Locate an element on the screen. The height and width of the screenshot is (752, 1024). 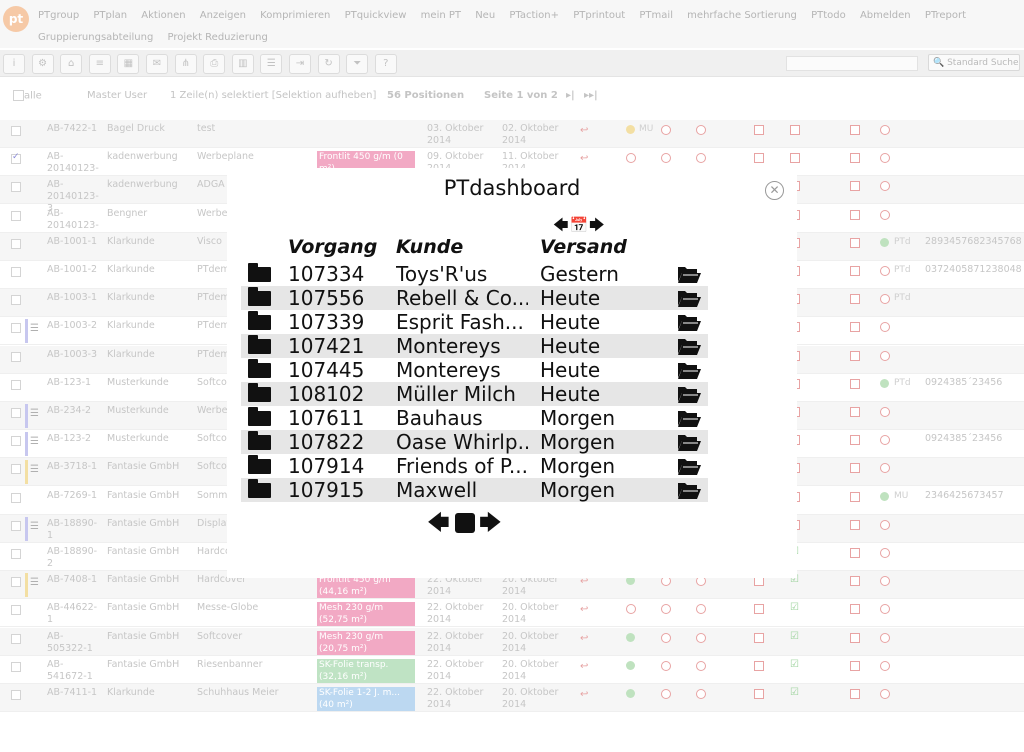
vorgang-number: 107915 is located at coordinates (338, 490).